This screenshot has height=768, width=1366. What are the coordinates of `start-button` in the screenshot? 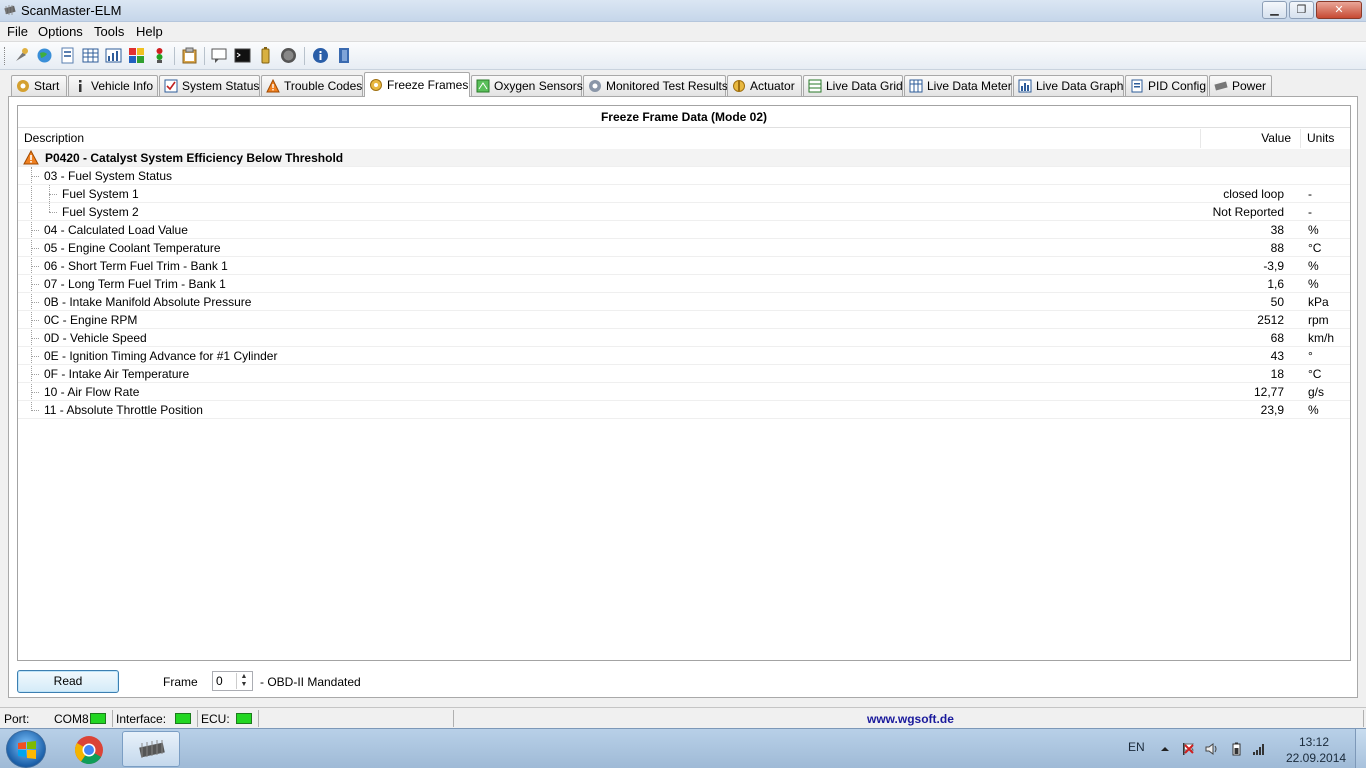 It's located at (26, 749).